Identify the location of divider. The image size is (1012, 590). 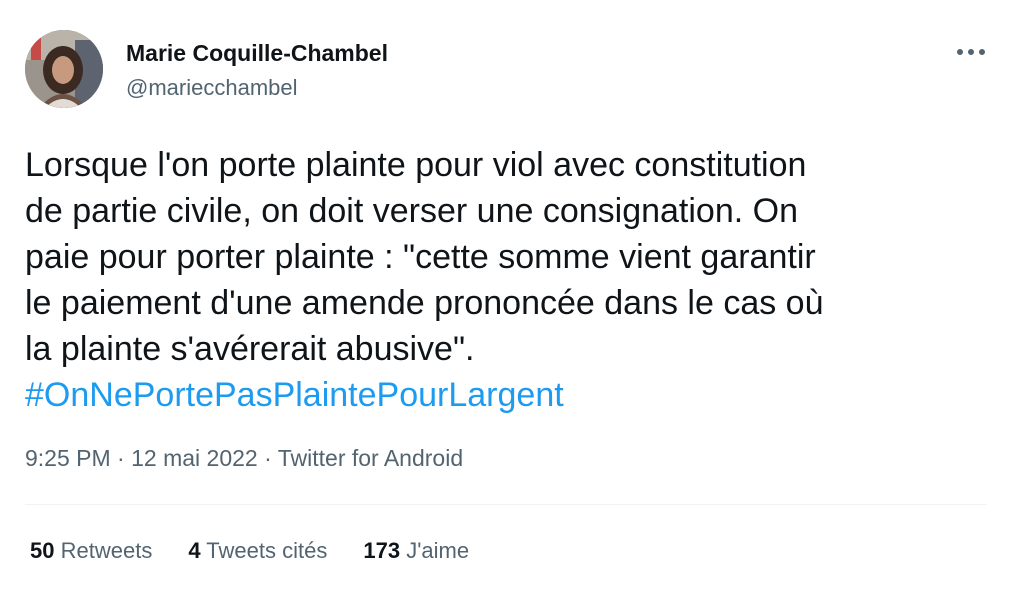
(506, 504).